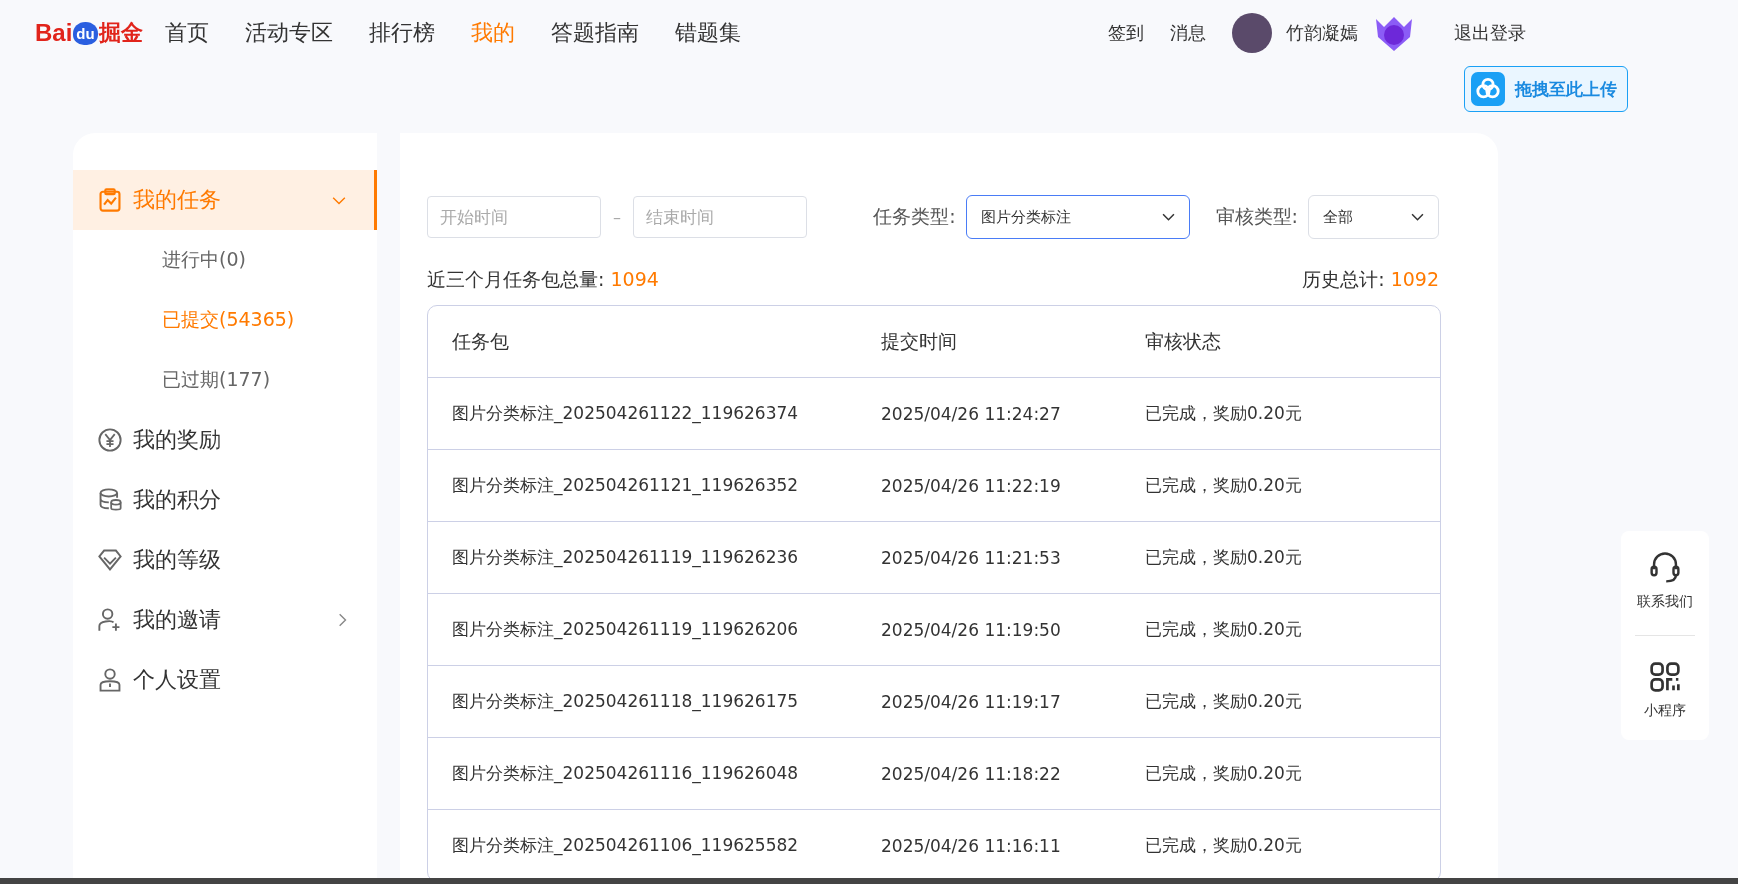  Describe the element at coordinates (1188, 33) in the screenshot. I see `messages-link: 消息` at that location.